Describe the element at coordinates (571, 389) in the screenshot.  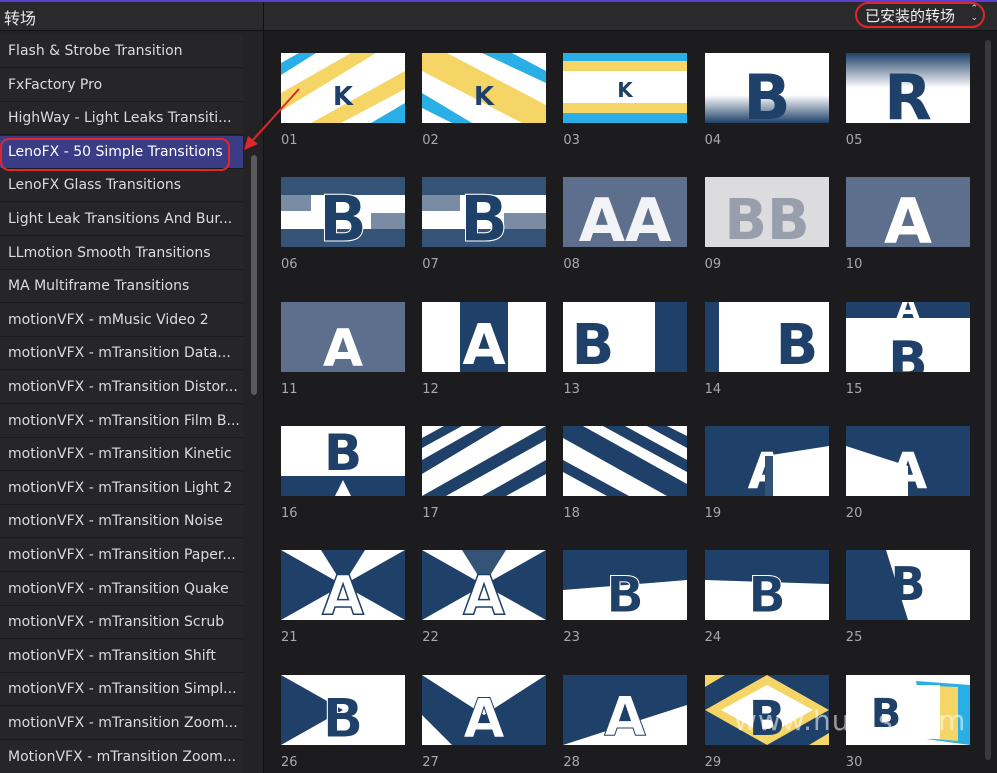
I see `thumbnail-label: 13` at that location.